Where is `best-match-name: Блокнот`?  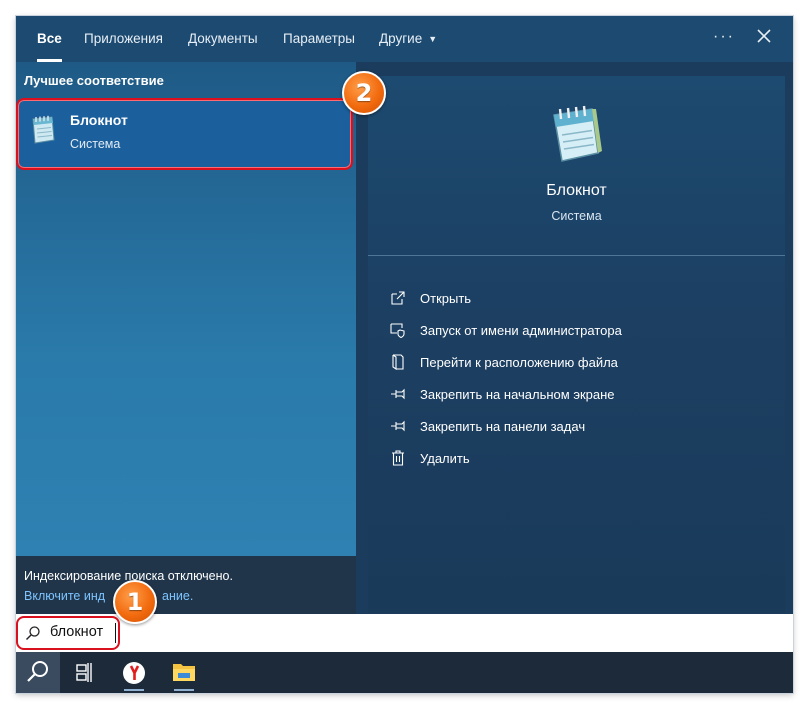 best-match-name: Блокнот is located at coordinates (99, 120).